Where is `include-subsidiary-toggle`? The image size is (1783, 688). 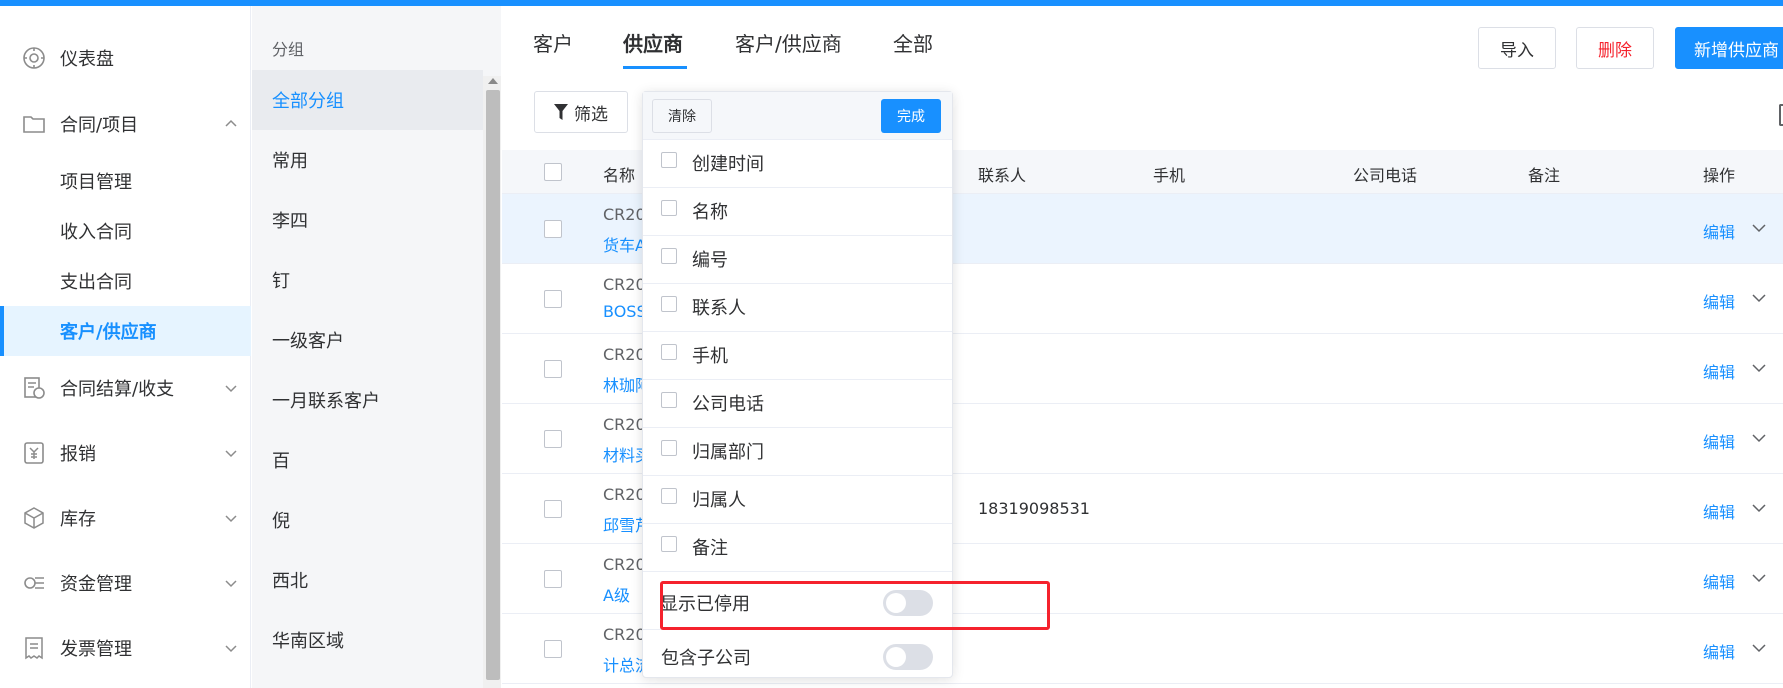 include-subsidiary-toggle is located at coordinates (908, 657).